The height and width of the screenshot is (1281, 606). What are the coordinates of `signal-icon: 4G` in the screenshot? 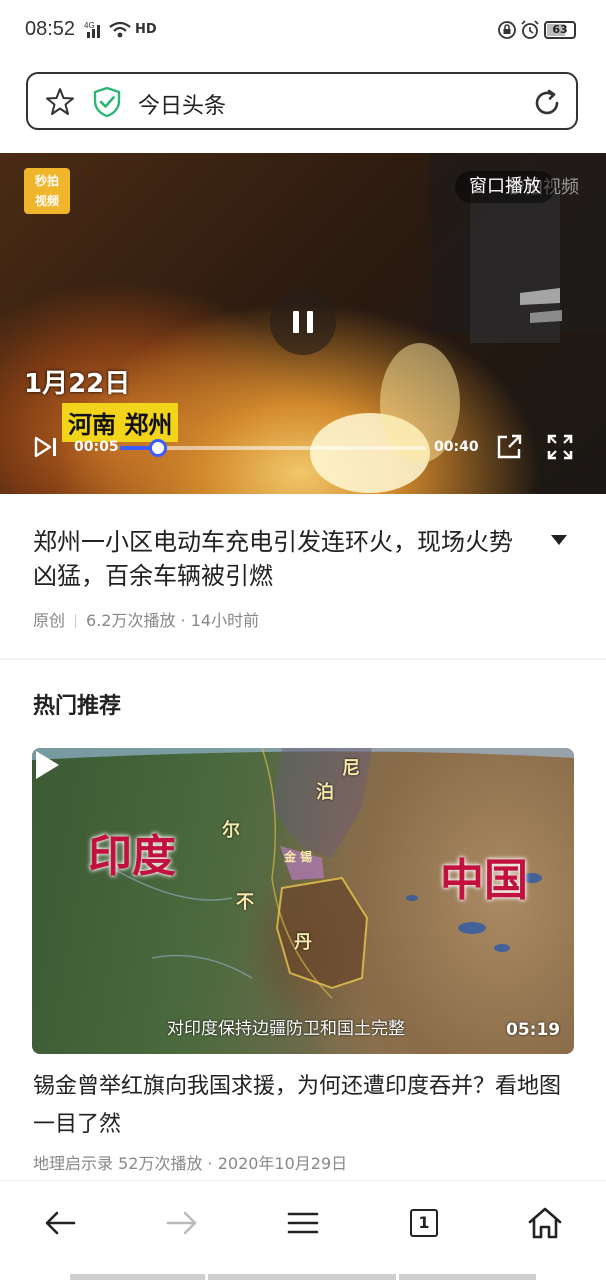 It's located at (92, 29).